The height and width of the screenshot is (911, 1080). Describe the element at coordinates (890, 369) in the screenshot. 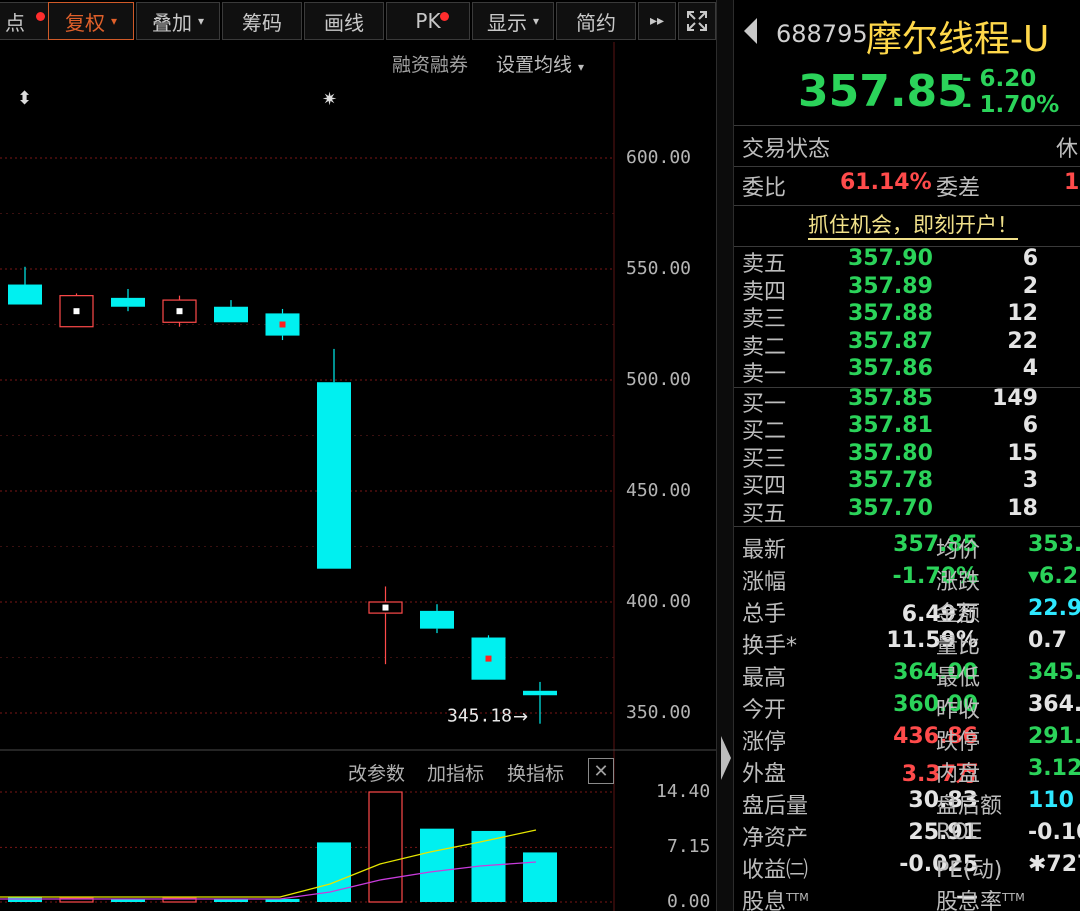

I see `level-price: 357.86` at that location.